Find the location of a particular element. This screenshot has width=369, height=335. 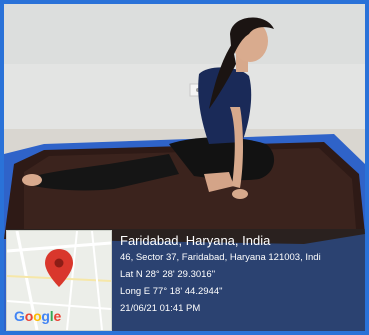

geotag-latitude: Lat N 28° 28' 29.3016" is located at coordinates (168, 274).